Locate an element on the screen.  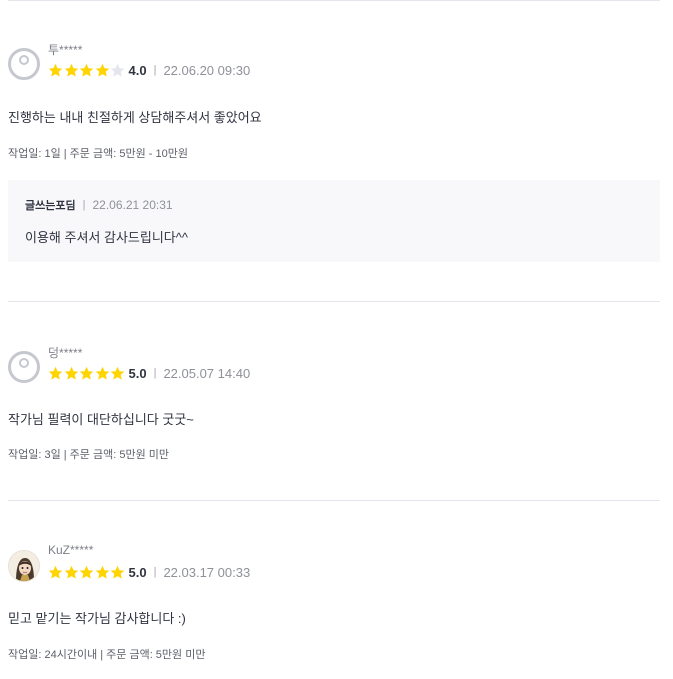
reply-text: 이용해 주셔서 감사드립니다^^ is located at coordinates (106, 237).